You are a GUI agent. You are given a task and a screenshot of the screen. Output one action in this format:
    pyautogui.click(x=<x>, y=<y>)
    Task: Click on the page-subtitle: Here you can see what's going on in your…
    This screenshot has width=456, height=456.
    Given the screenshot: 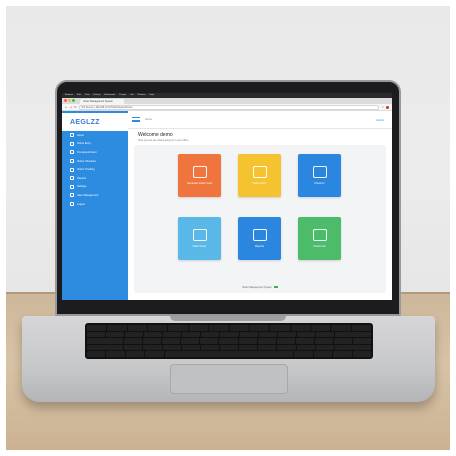 What is the action you would take?
    pyautogui.click(x=163, y=140)
    